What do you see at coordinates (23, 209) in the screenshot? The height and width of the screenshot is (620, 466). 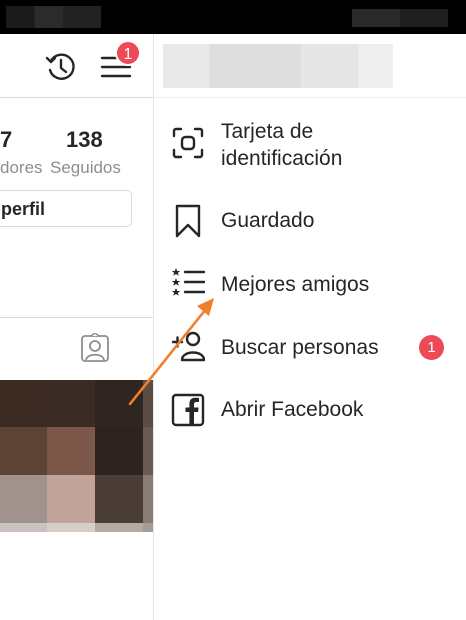 I see `edit-profile-label: perfil` at bounding box center [23, 209].